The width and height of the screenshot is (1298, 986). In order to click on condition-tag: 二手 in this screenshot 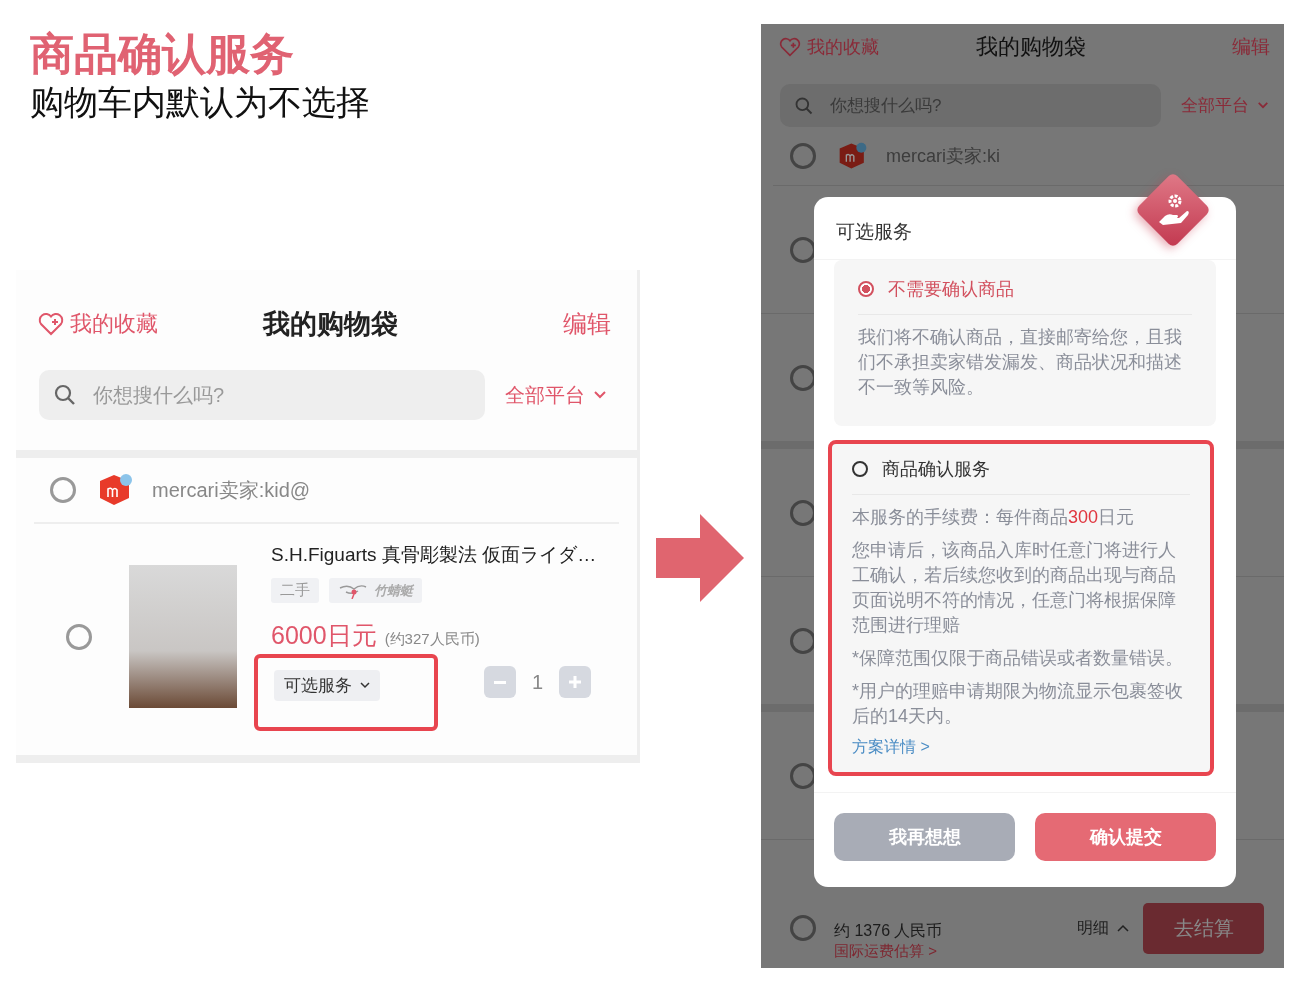, I will do `click(295, 590)`.